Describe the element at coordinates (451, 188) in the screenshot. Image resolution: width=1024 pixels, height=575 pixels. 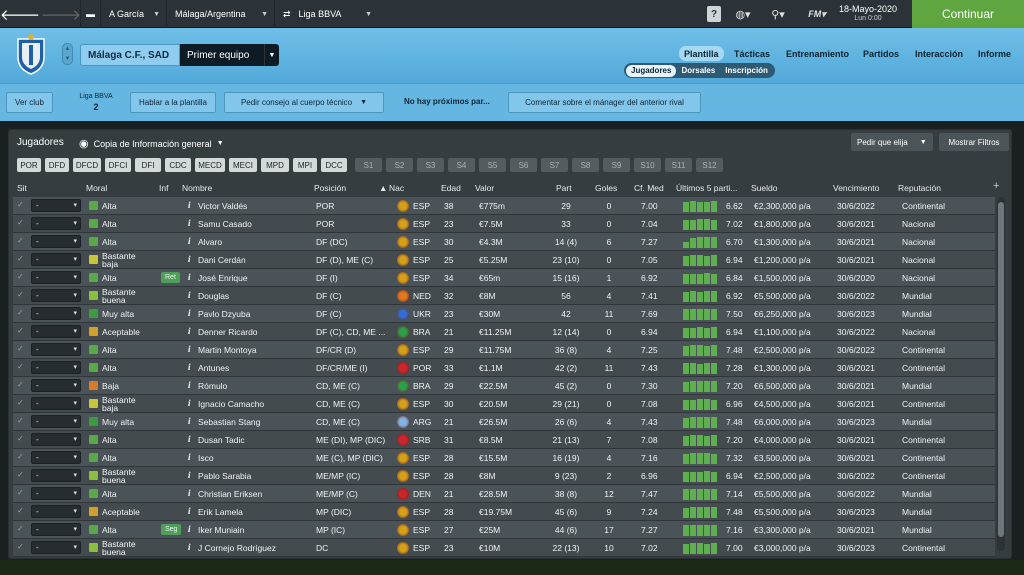
I see `col-edad: Edad` at that location.